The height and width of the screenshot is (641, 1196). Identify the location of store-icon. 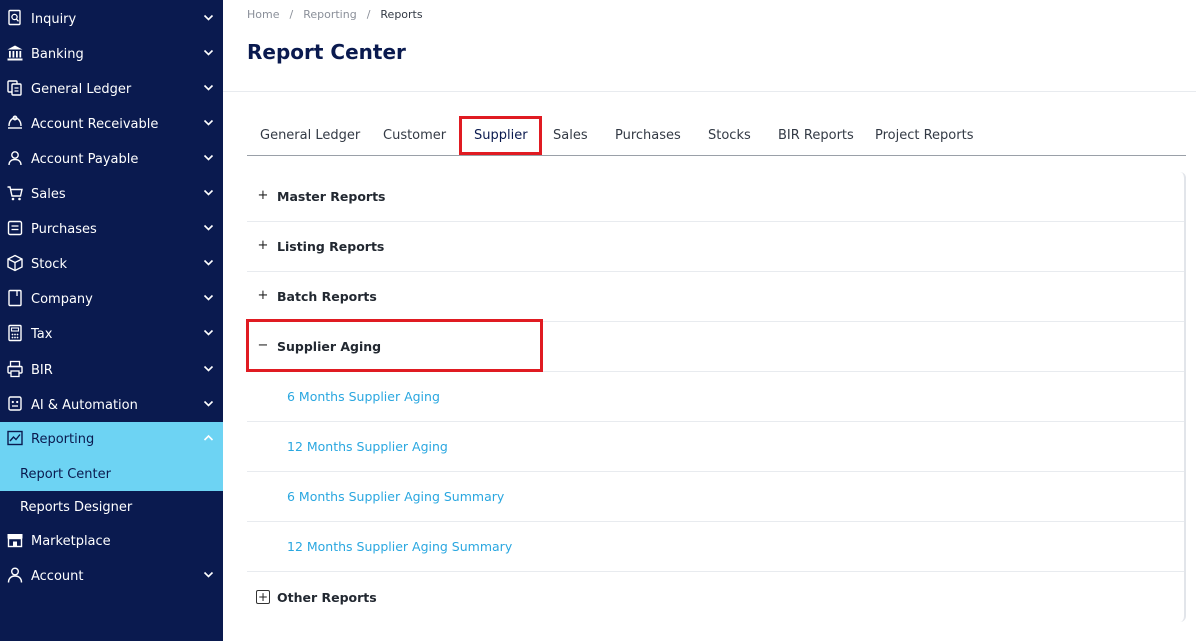
(15, 541).